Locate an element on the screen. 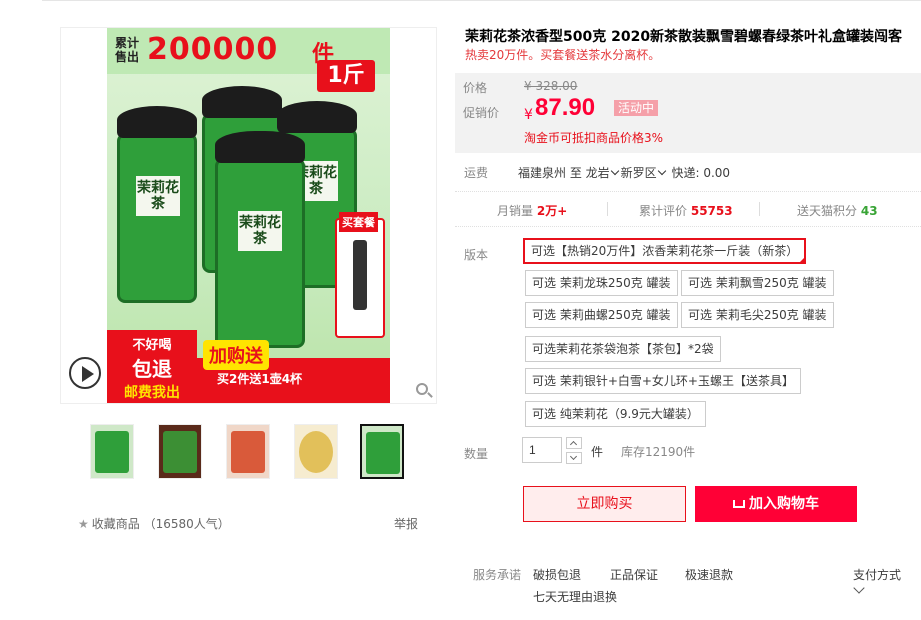 The height and width of the screenshot is (620, 921). quantity-increase-button is located at coordinates (574, 443).